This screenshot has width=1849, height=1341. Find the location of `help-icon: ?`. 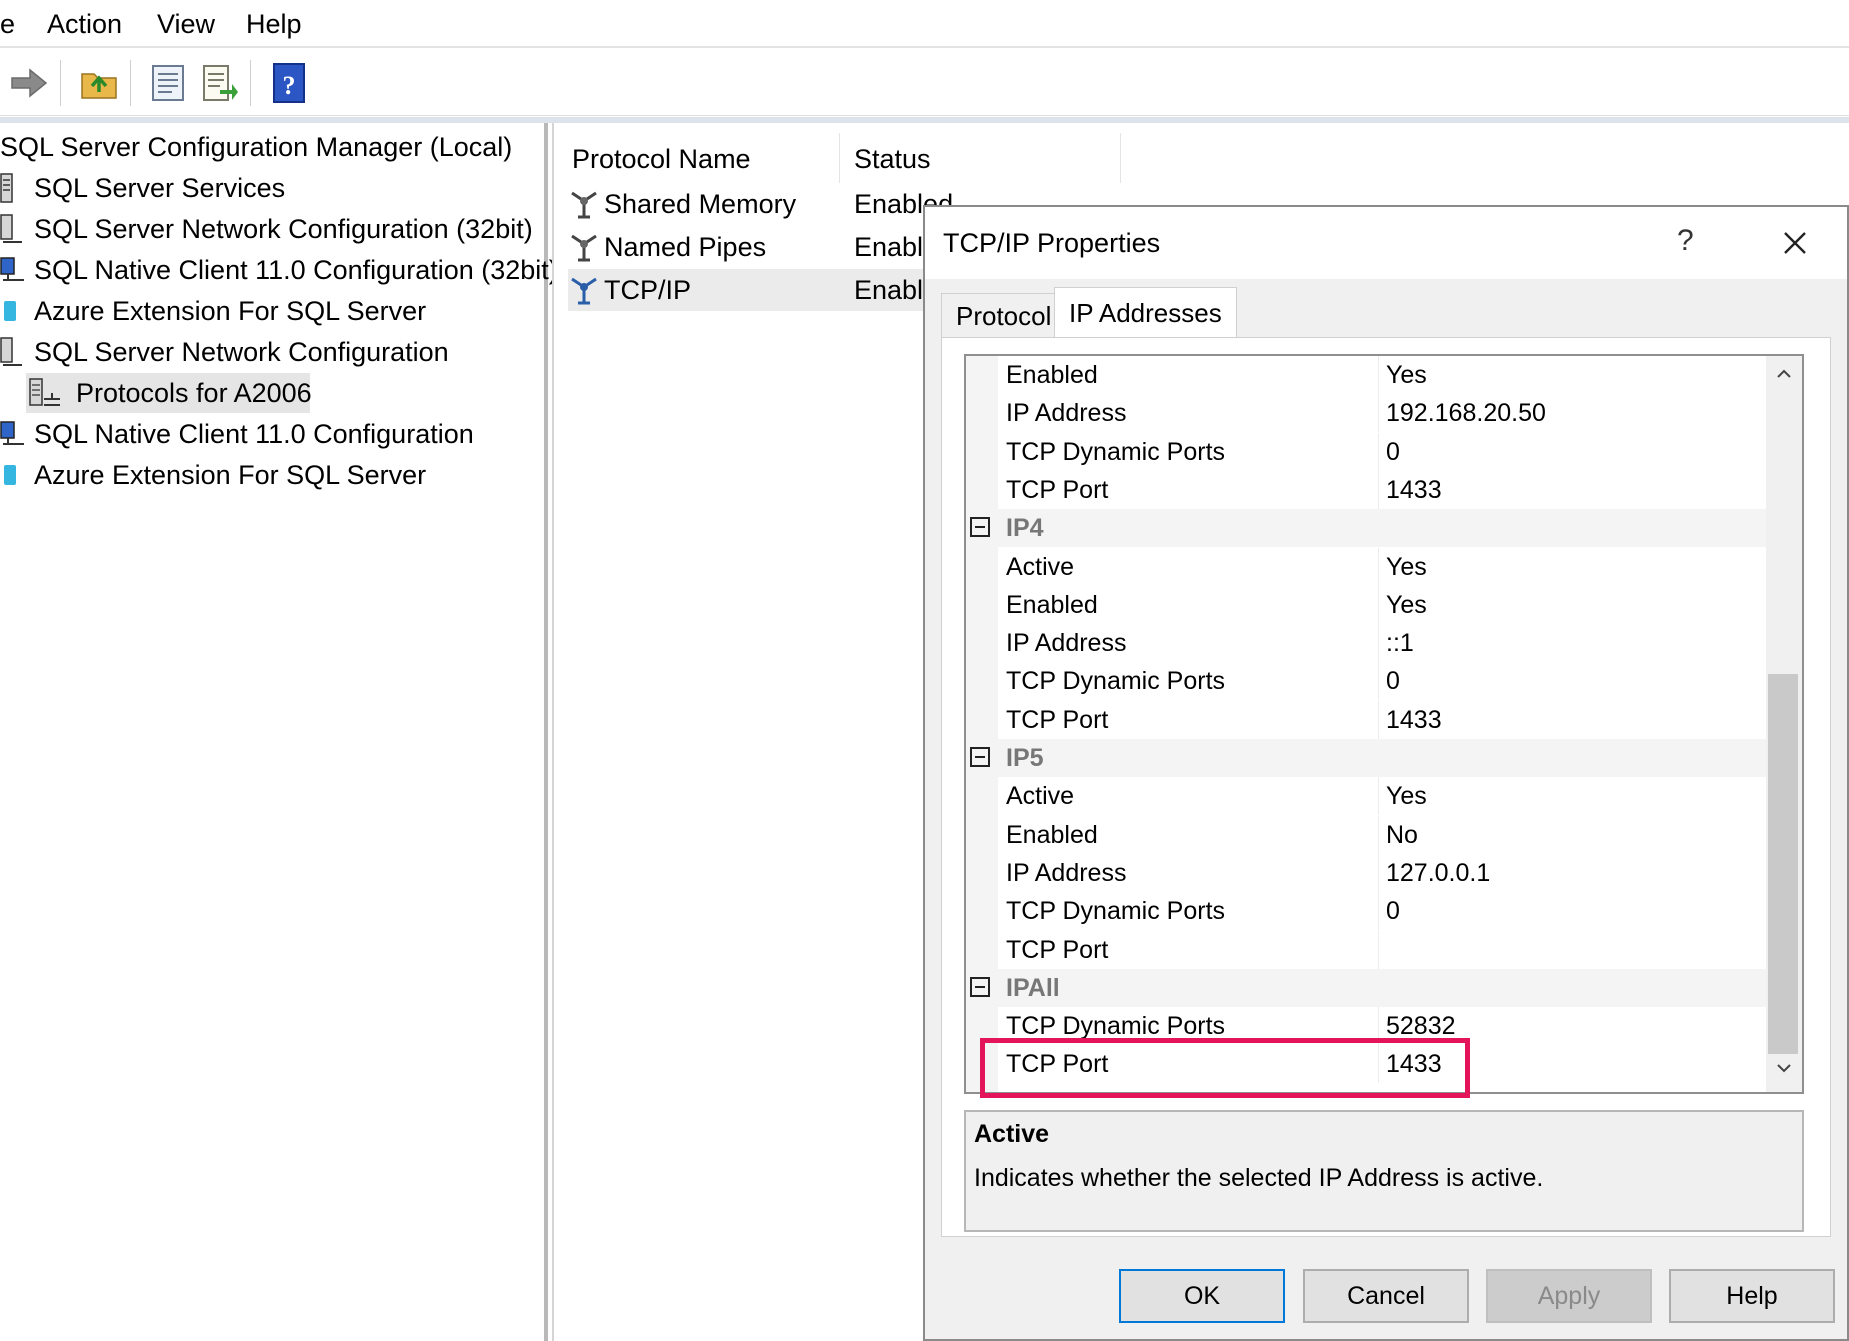

help-icon: ? is located at coordinates (289, 83).